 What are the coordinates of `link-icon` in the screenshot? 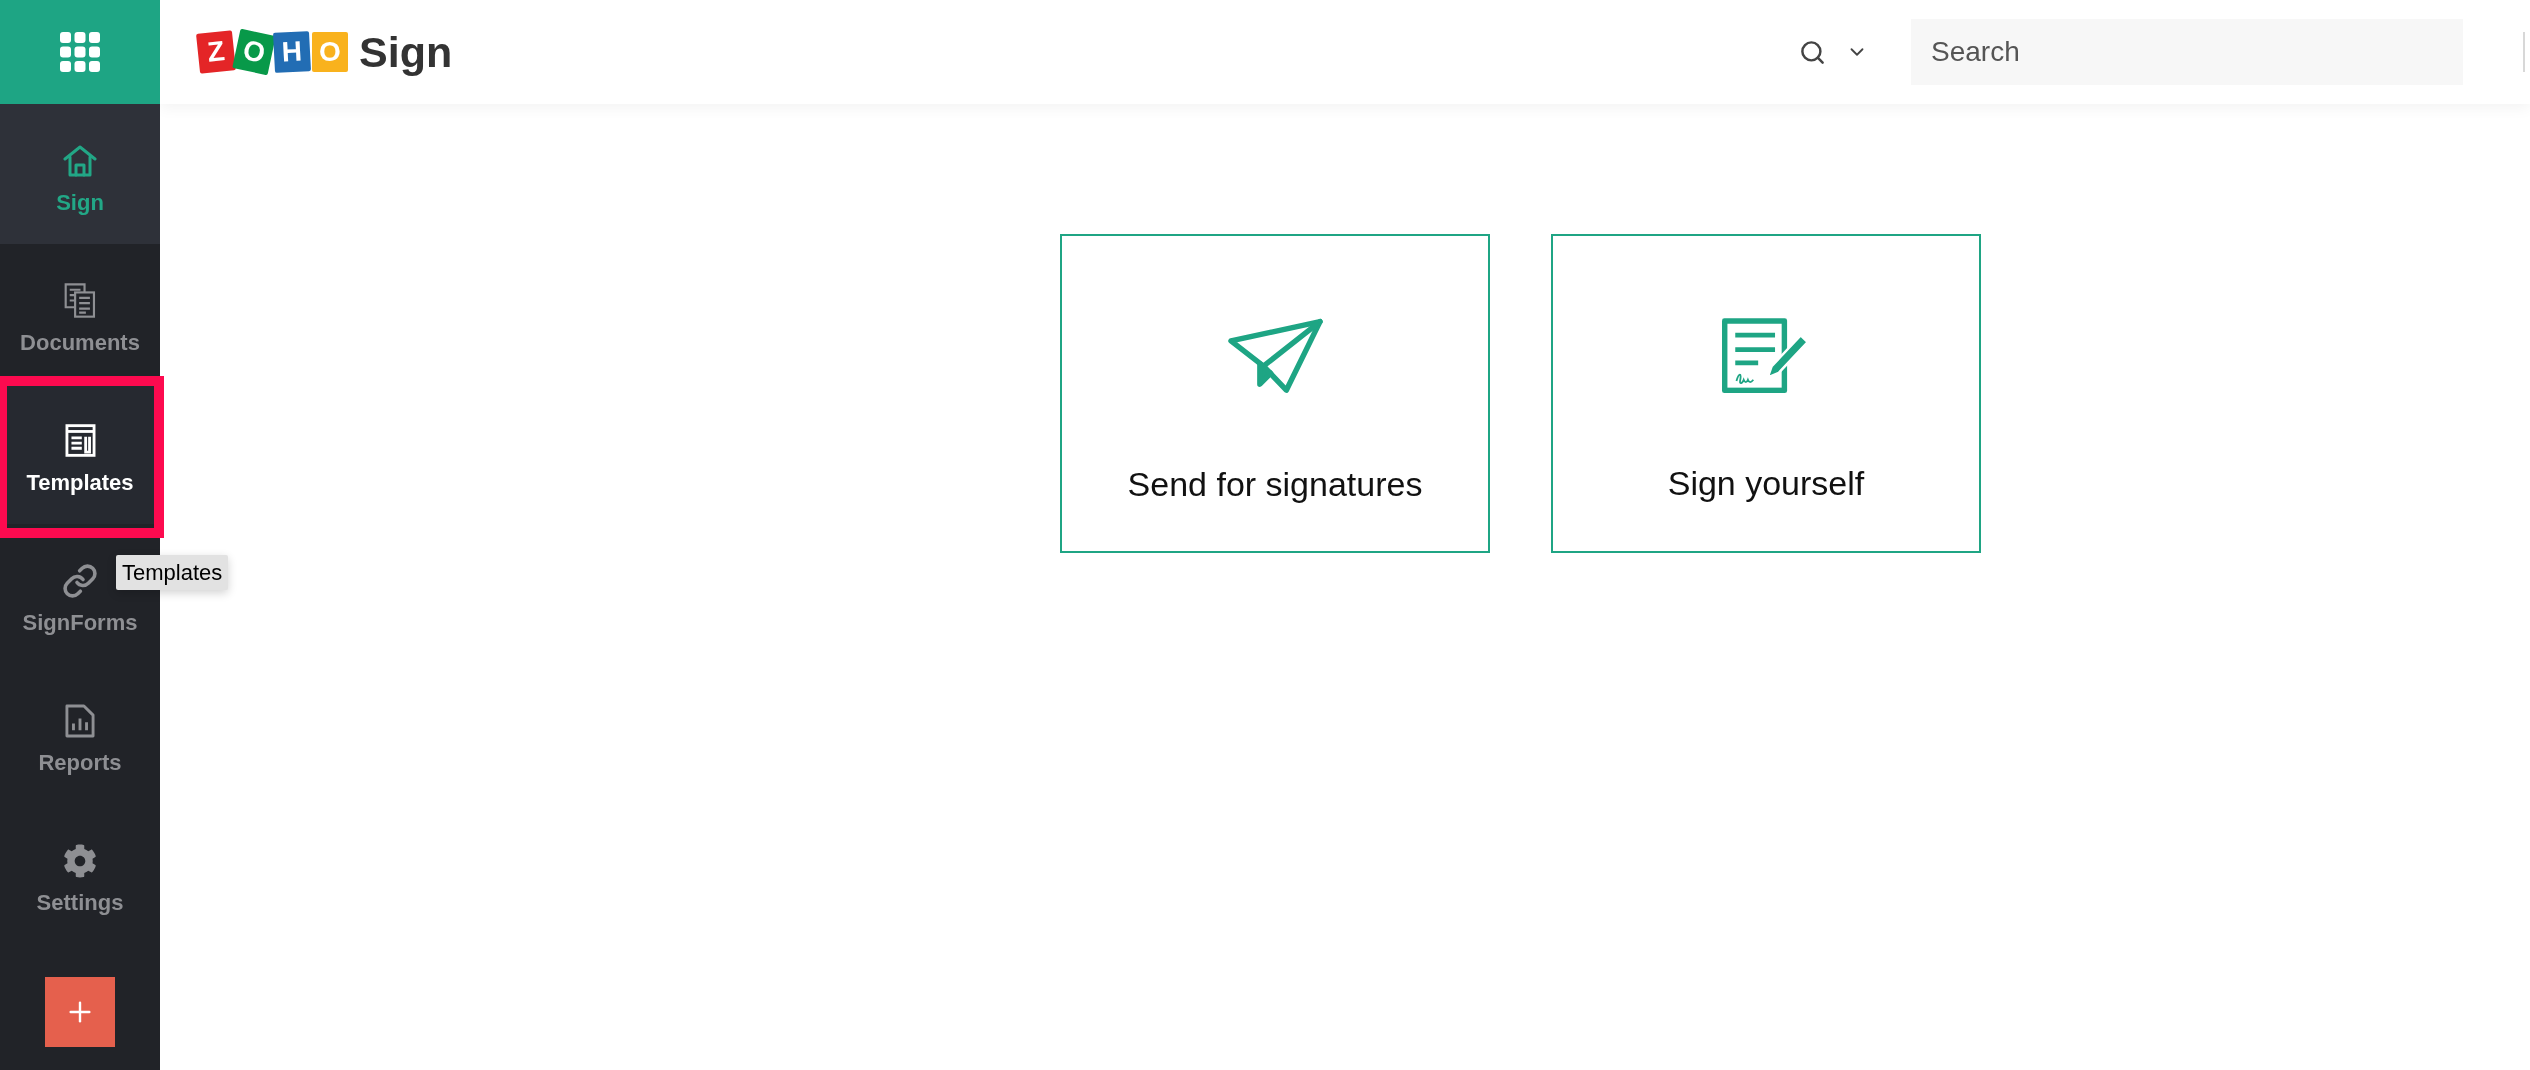 It's located at (80, 580).